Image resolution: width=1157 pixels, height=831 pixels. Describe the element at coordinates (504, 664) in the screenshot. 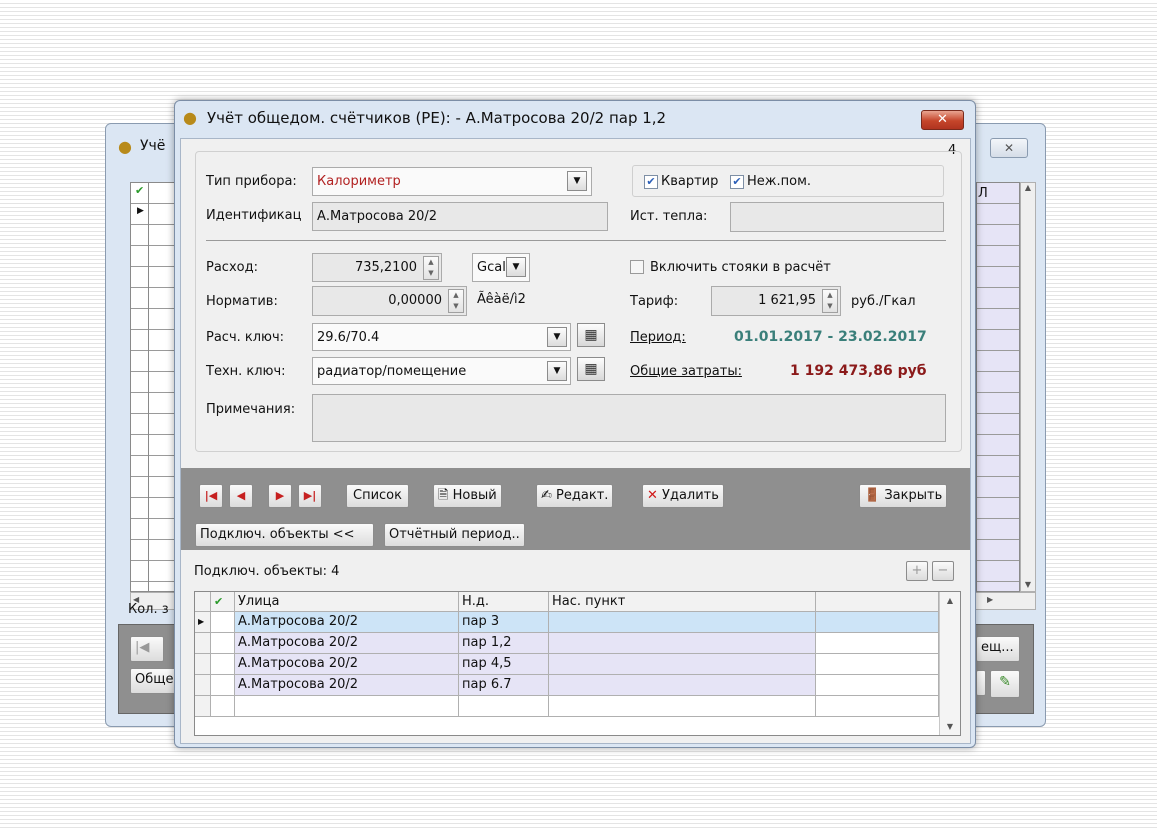

I see `cell-house: пар 4,5` at that location.